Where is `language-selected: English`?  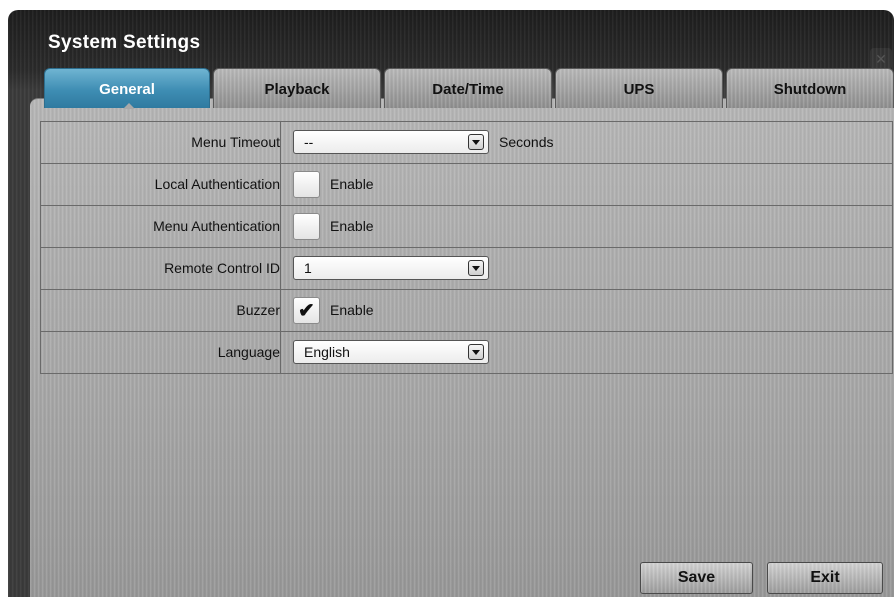
language-selected: English is located at coordinates (327, 352).